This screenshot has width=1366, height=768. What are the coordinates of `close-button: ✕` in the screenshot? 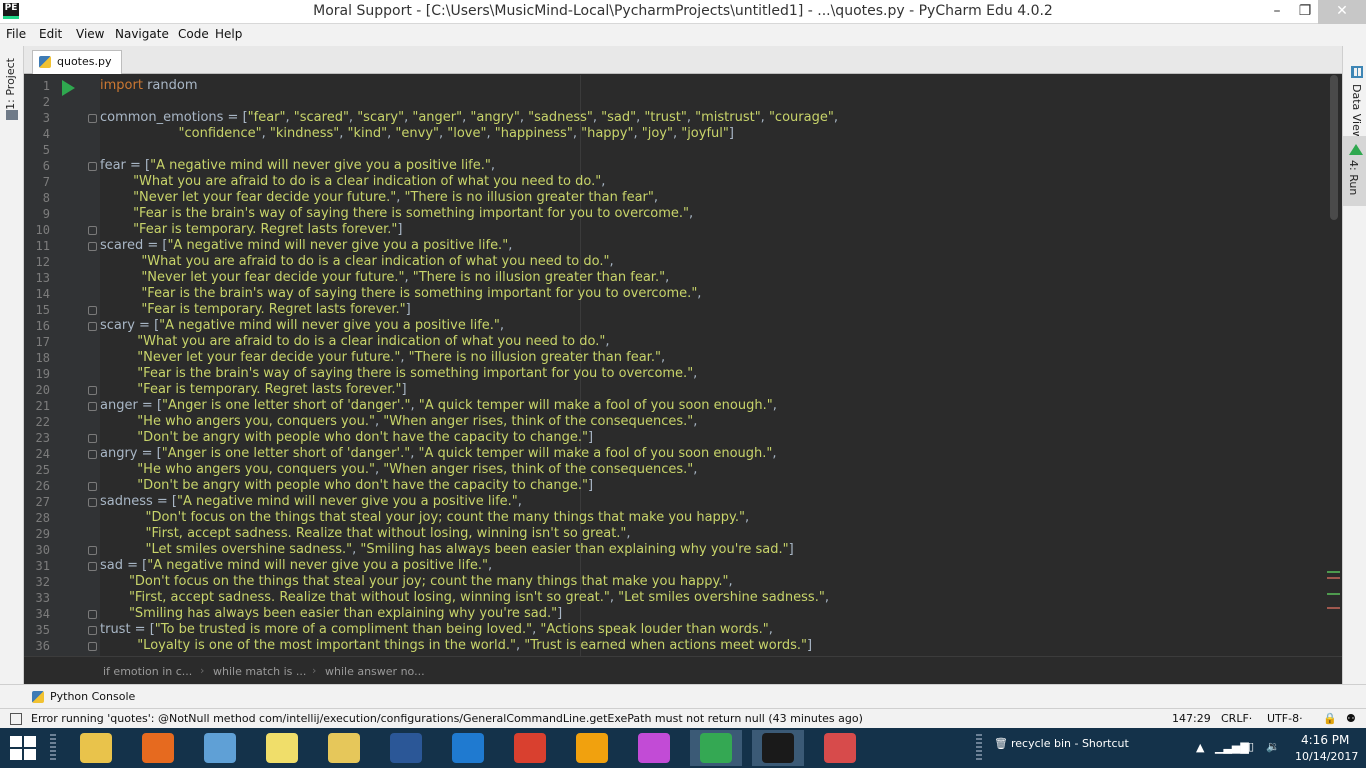 It's located at (1342, 12).